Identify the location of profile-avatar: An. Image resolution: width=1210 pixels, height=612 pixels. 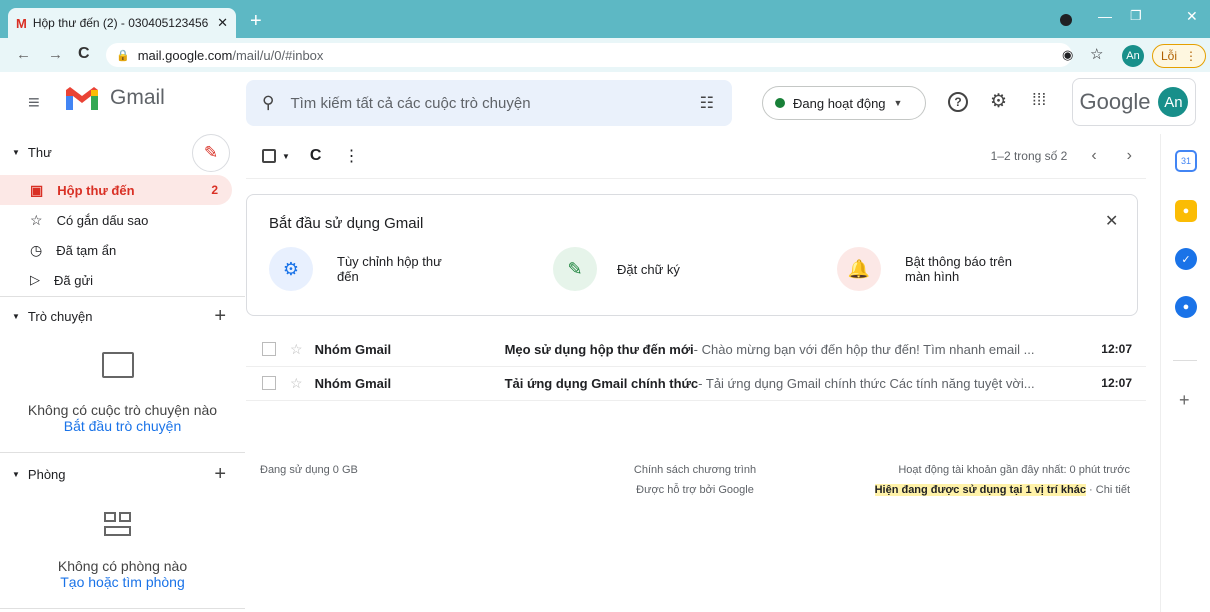
(1133, 56).